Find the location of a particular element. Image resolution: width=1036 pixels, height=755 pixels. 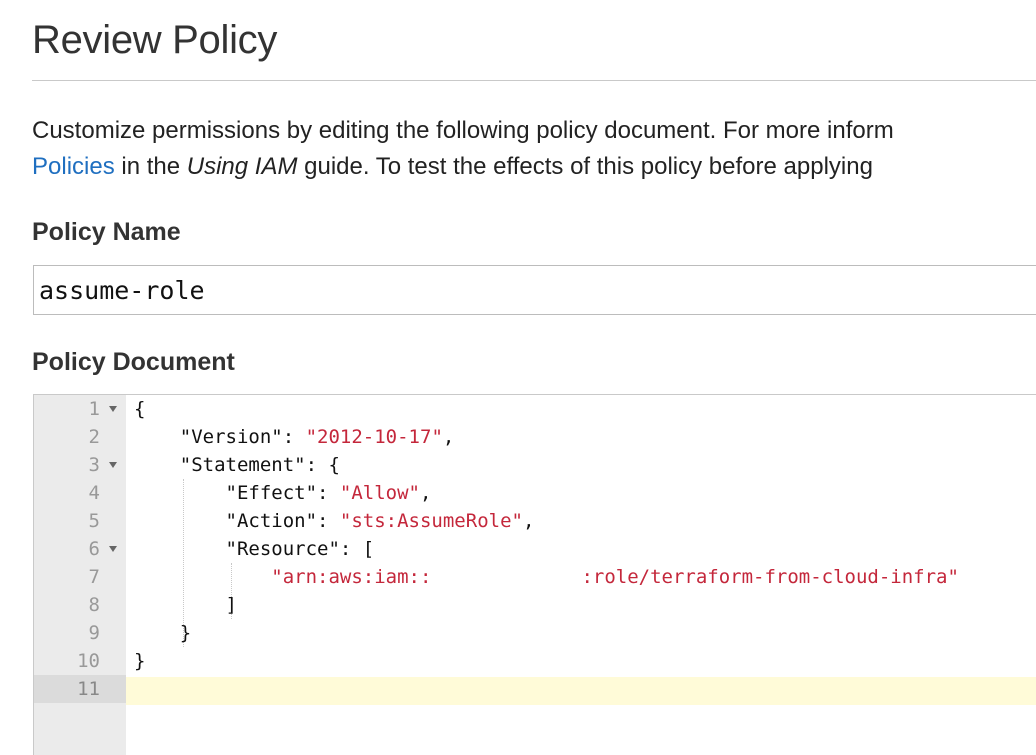

code-line-5: "Action": "sts:AssumeRole", is located at coordinates (380, 521).